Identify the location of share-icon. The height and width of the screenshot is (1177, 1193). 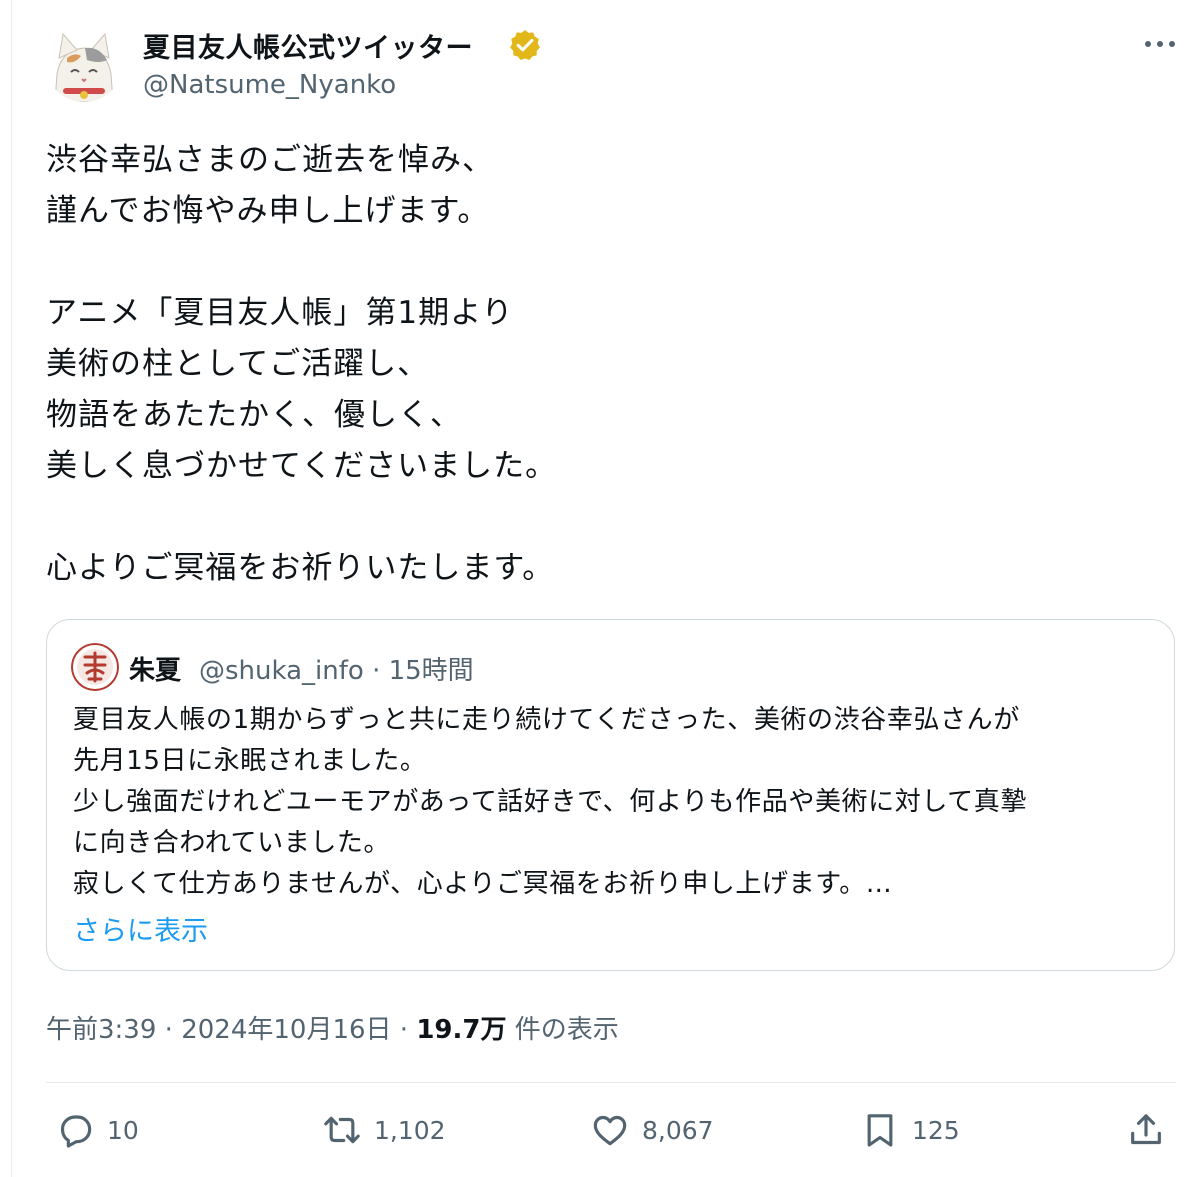
(1146, 1129).